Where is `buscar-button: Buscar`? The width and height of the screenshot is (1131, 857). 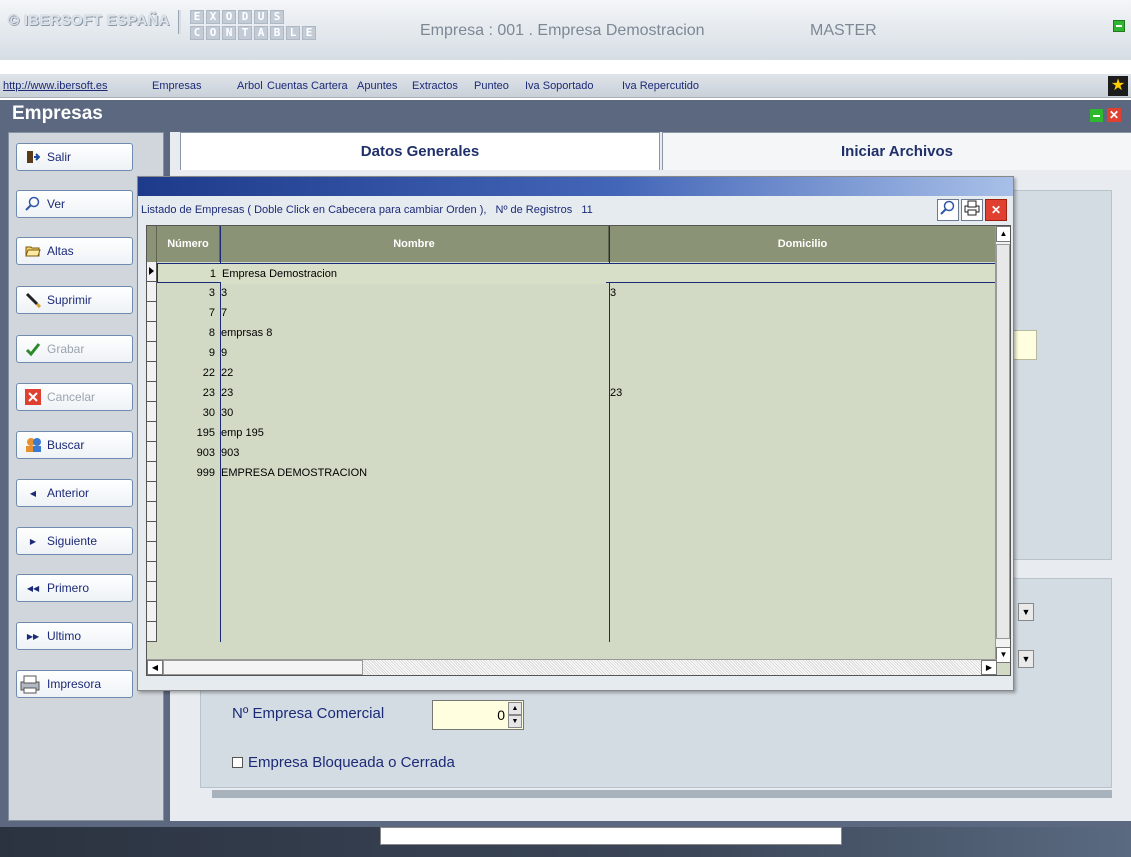
buscar-button: Buscar is located at coordinates (74, 445).